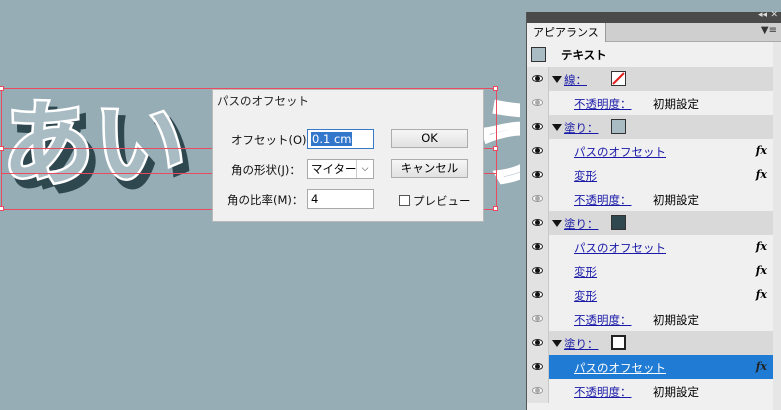  Describe the element at coordinates (538, 54) in the screenshot. I see `object-thumbnail` at that location.